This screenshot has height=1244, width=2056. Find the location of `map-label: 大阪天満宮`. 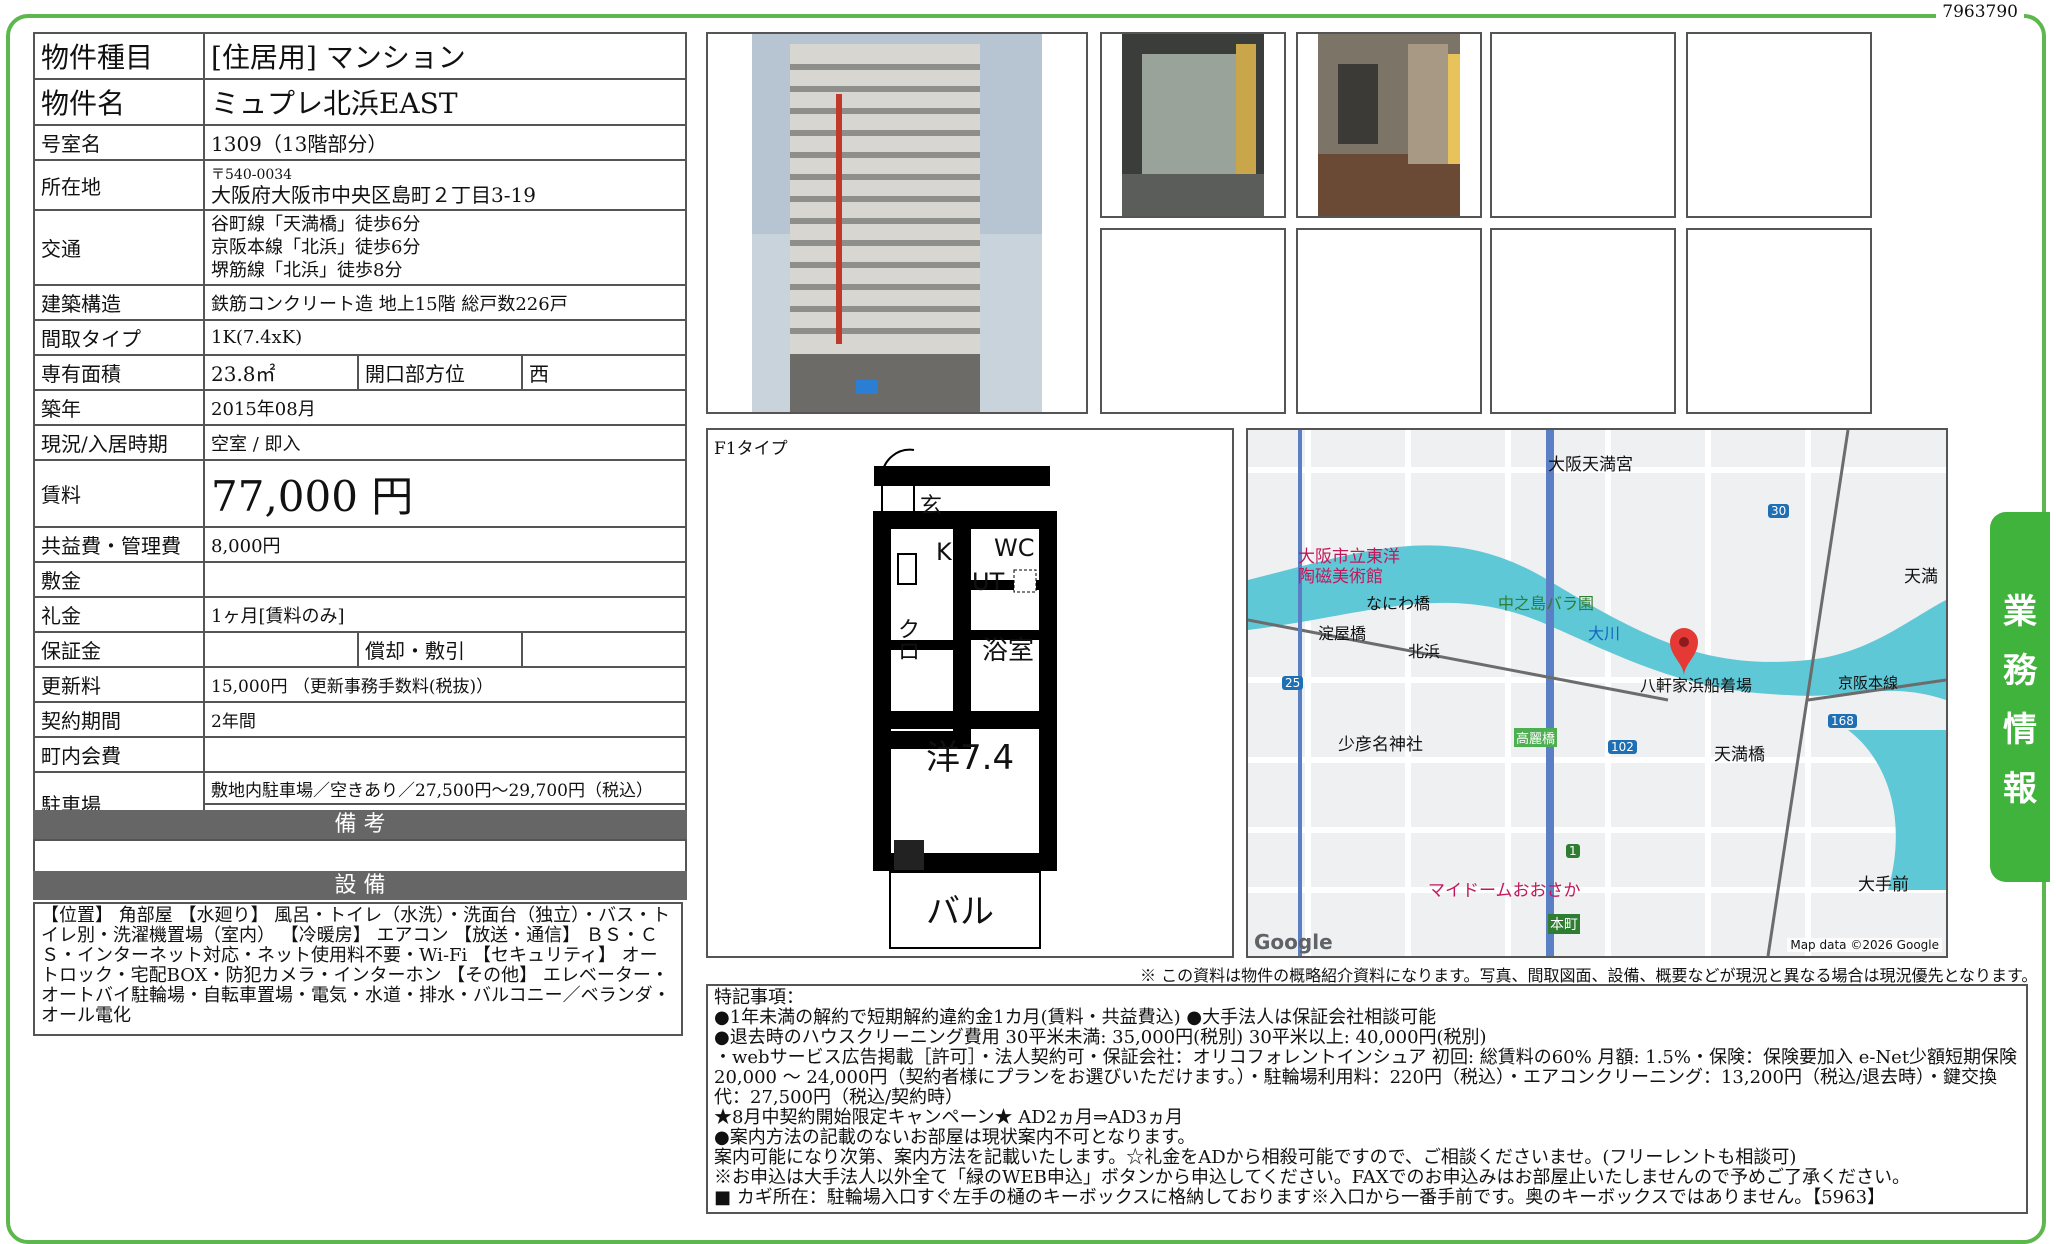

map-label: 大阪天満宮 is located at coordinates (1590, 465).